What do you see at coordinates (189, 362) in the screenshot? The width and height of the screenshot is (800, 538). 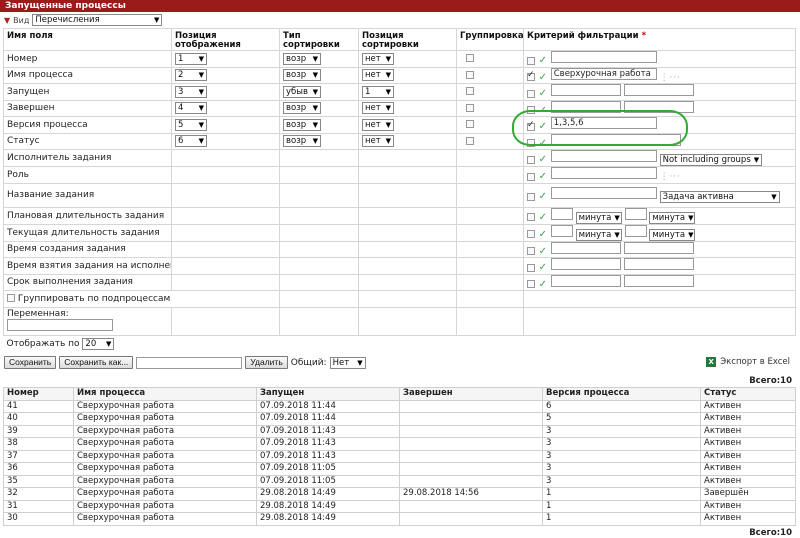 I see `save-name-input` at bounding box center [189, 362].